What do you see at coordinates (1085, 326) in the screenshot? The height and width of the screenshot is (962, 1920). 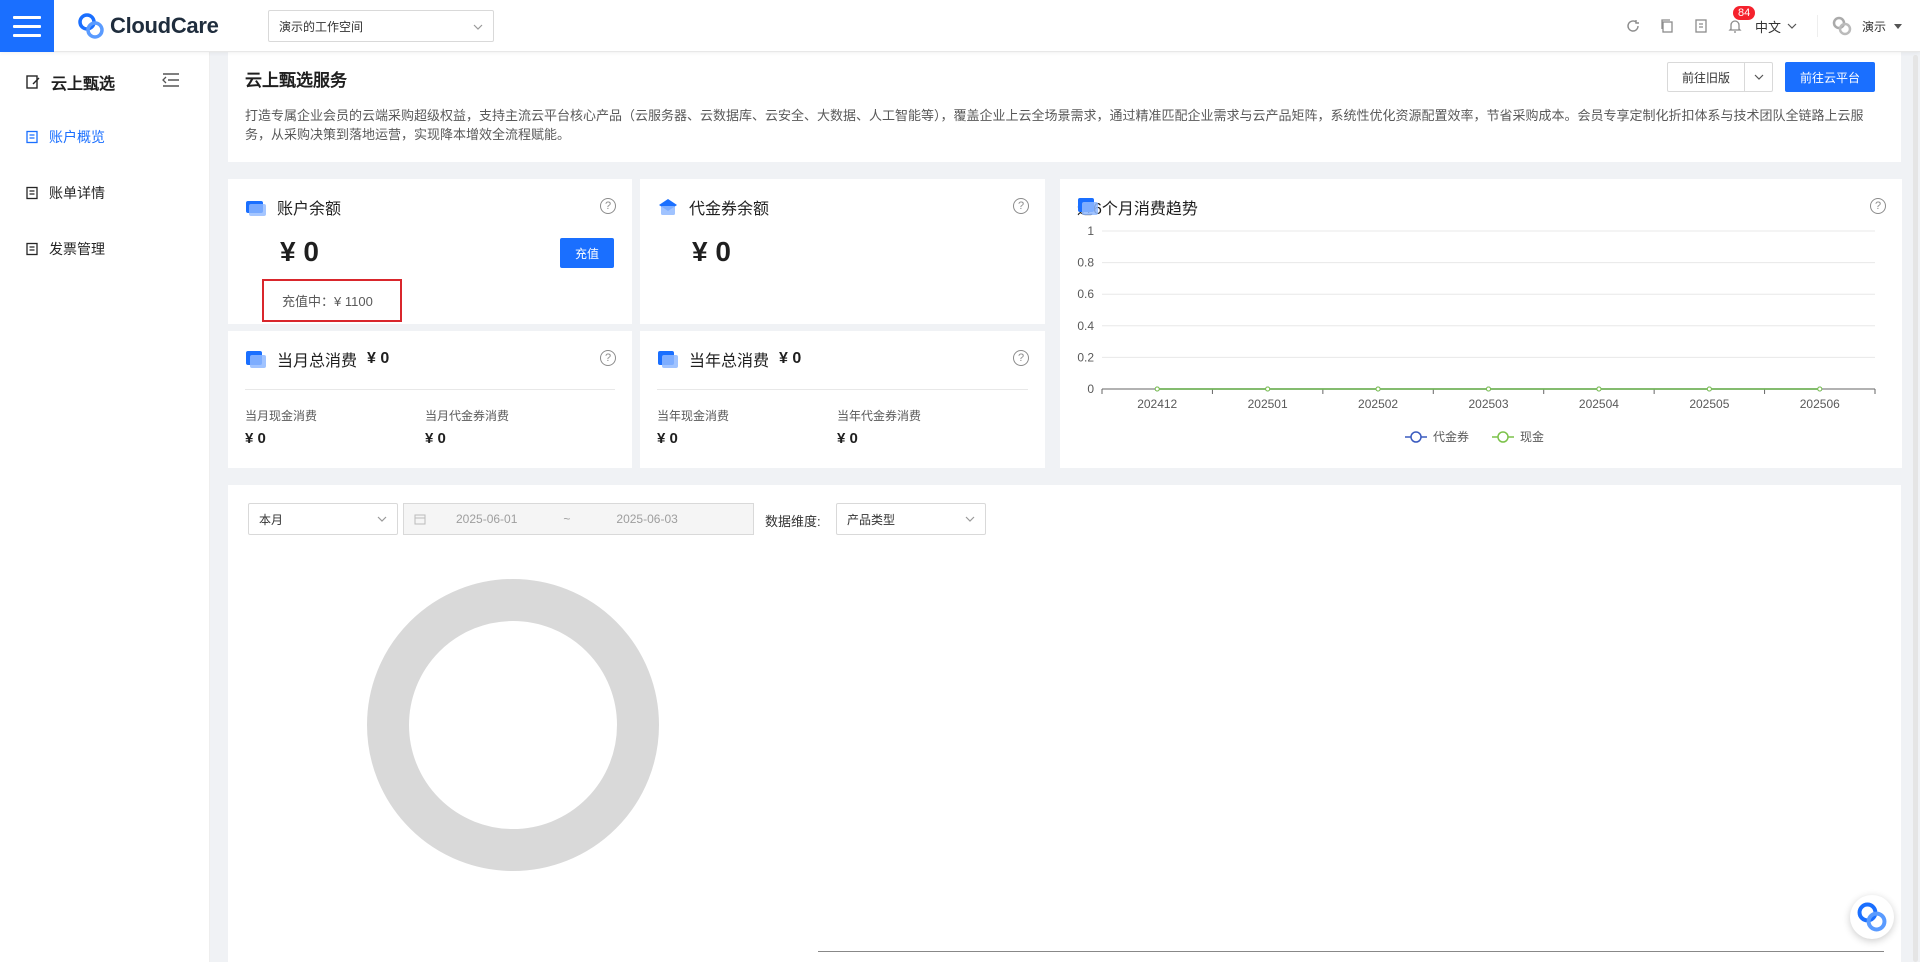 I see `y-tick-label: 0.4` at bounding box center [1085, 326].